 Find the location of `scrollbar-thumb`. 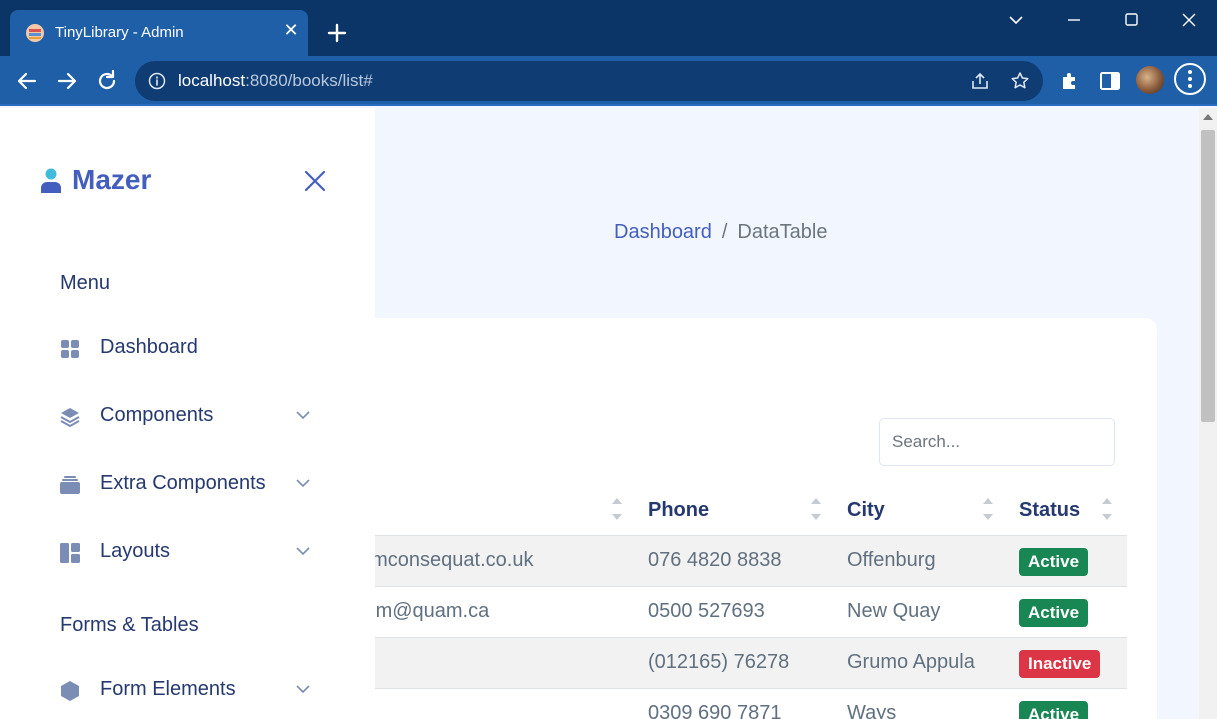

scrollbar-thumb is located at coordinates (1208, 276).